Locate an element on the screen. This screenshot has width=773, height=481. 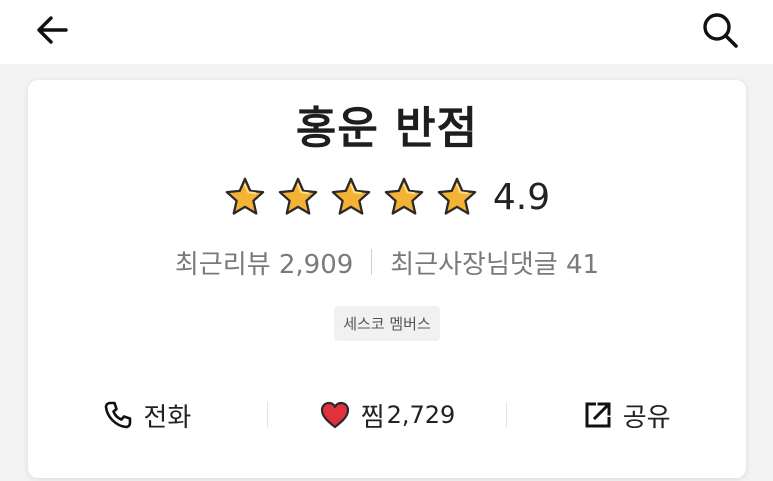
jjim-count: 2,729 is located at coordinates (421, 415).